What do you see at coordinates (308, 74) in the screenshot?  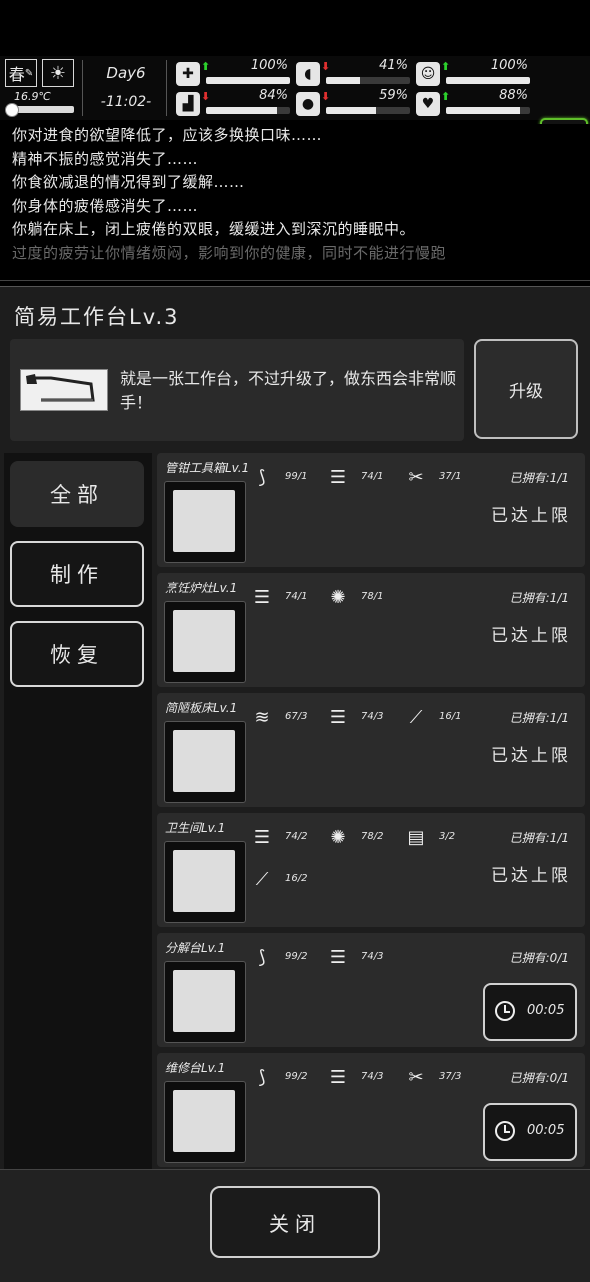 I see `stomach-icon: ◖` at bounding box center [308, 74].